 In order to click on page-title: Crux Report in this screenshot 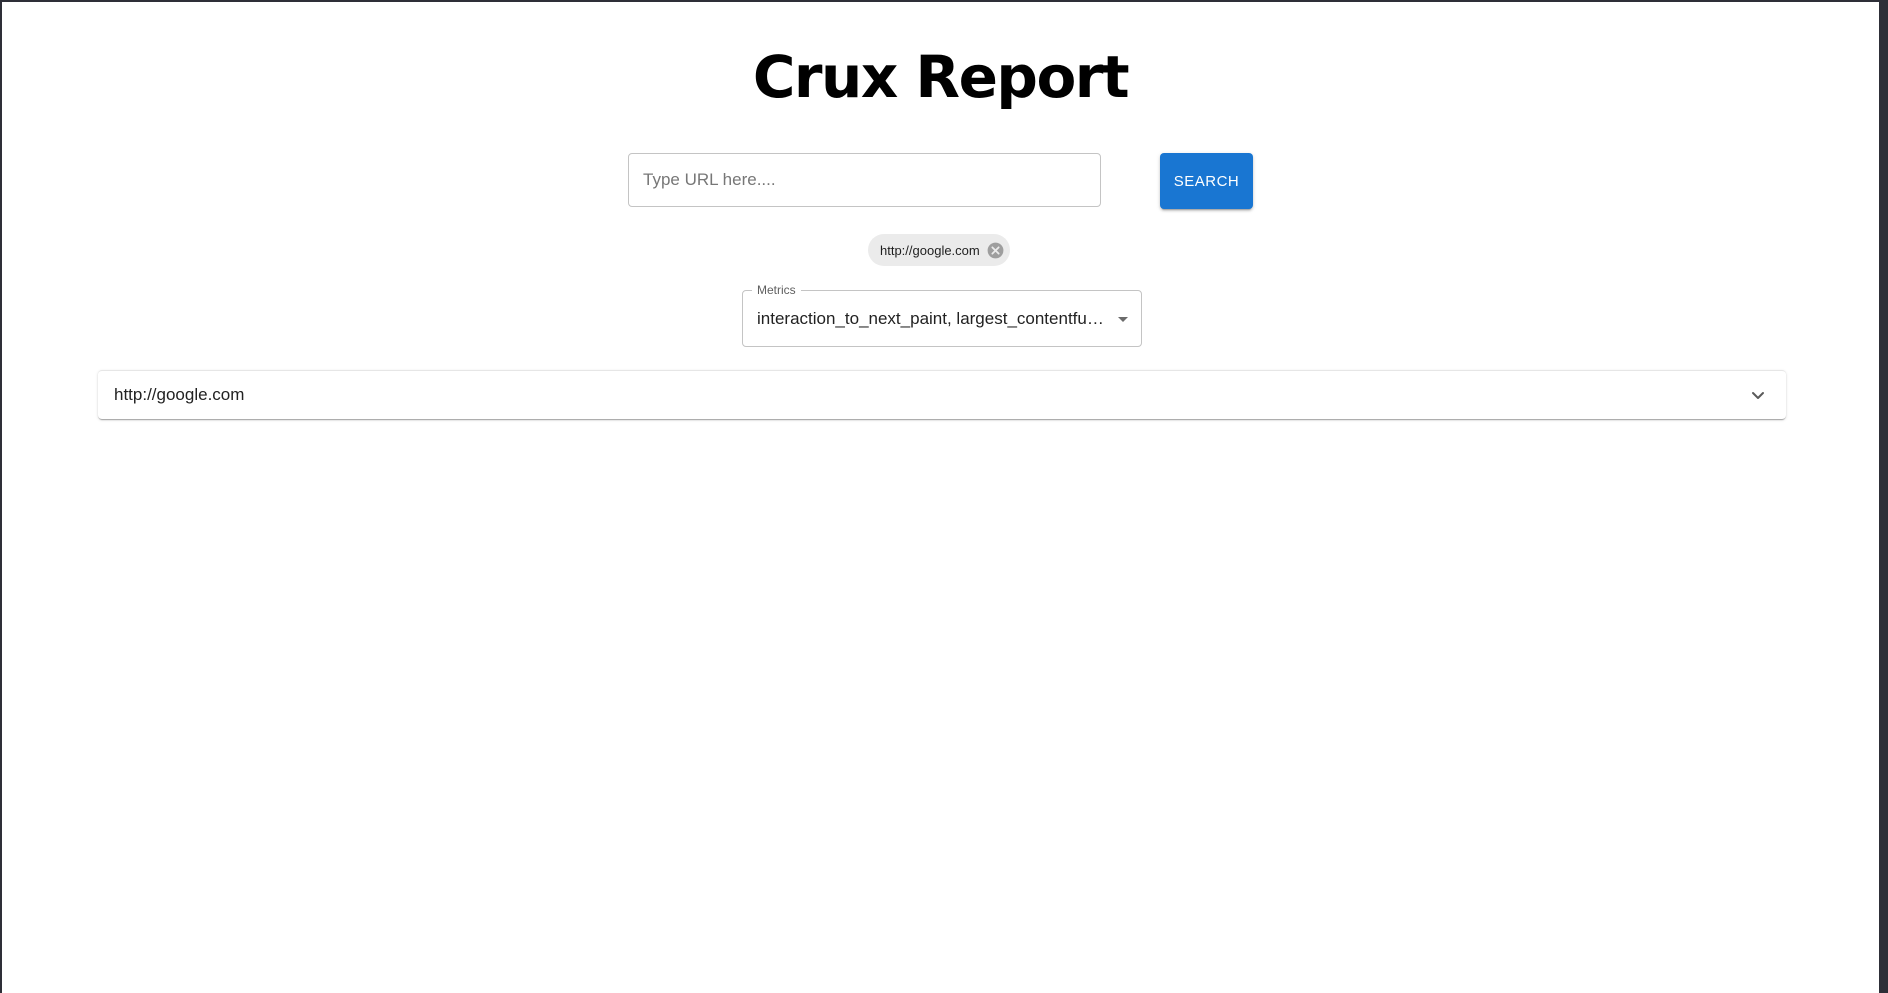, I will do `click(941, 77)`.